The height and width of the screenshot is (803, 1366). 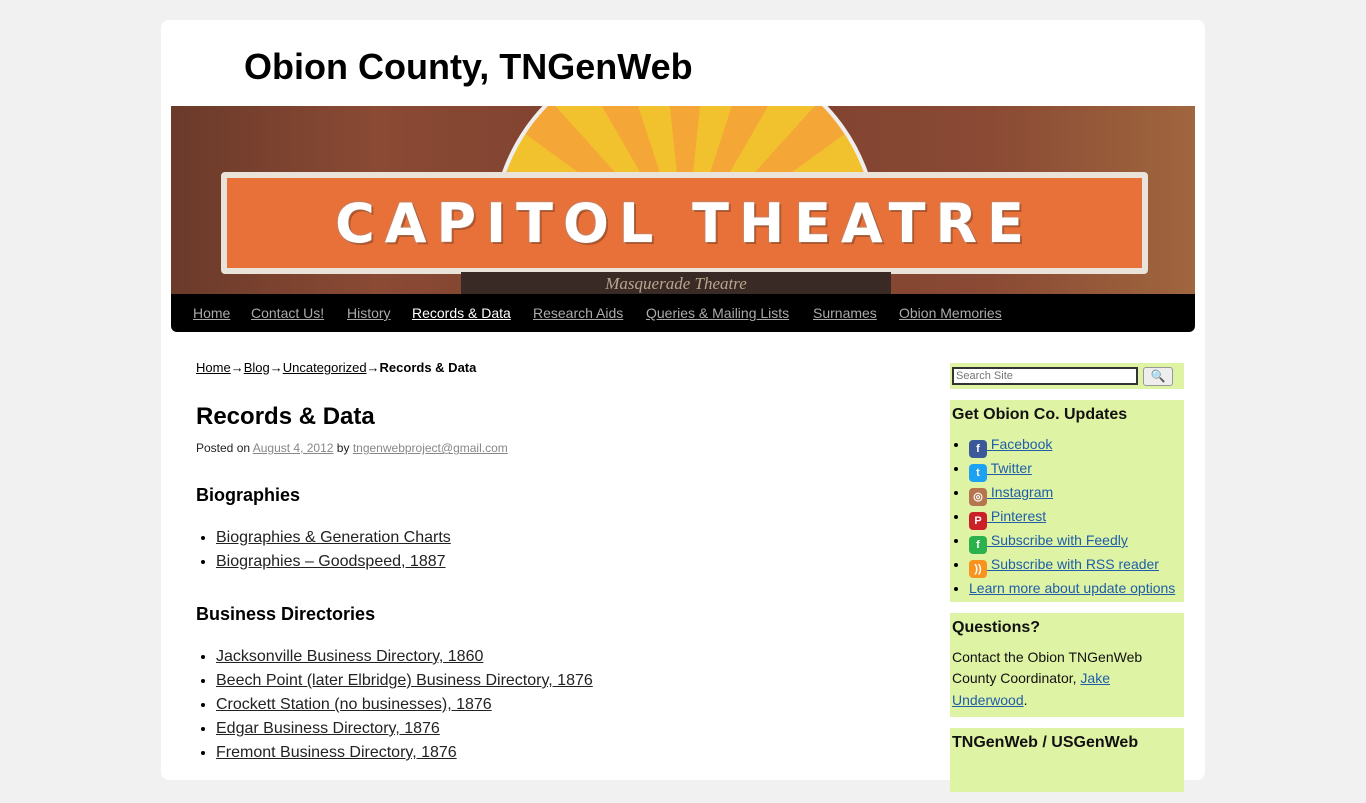 I want to click on update-link-label: Instagram, so click(x=1020, y=492).